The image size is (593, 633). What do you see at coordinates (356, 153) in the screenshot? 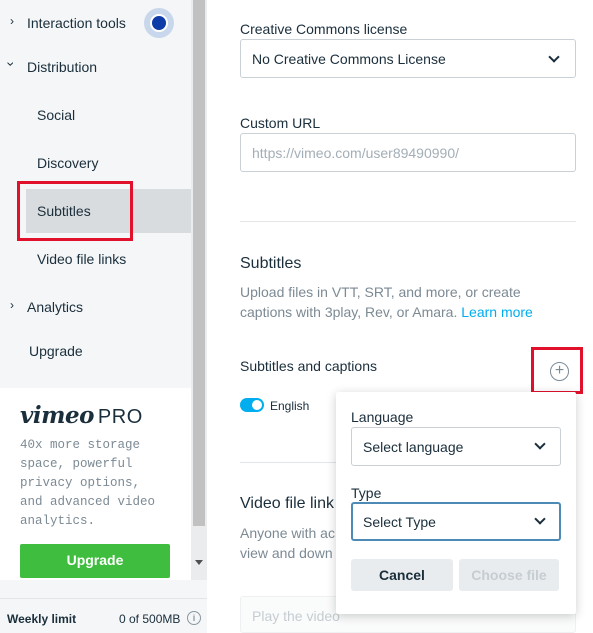
I see `custom-url-placeholder: https://vimeo.com/user89490990/` at bounding box center [356, 153].